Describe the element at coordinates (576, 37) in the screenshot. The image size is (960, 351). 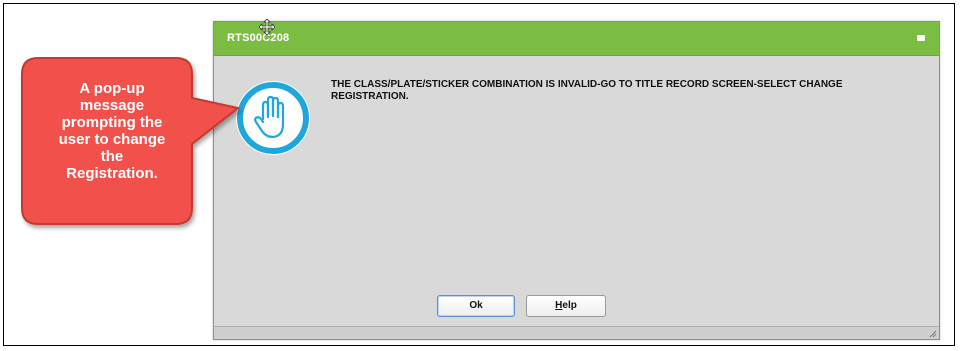
I see `dialog-titlebar: RTS00C208` at that location.